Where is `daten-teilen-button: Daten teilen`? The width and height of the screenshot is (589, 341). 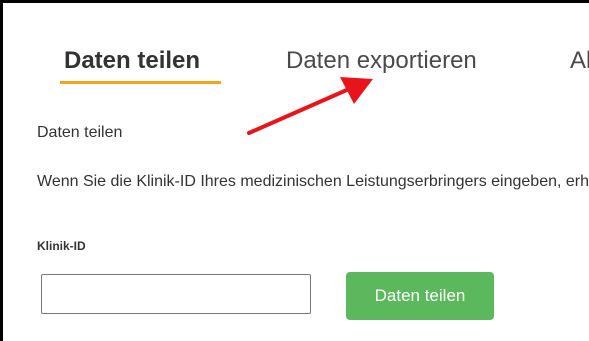 daten-teilen-button: Daten teilen is located at coordinates (420, 296).